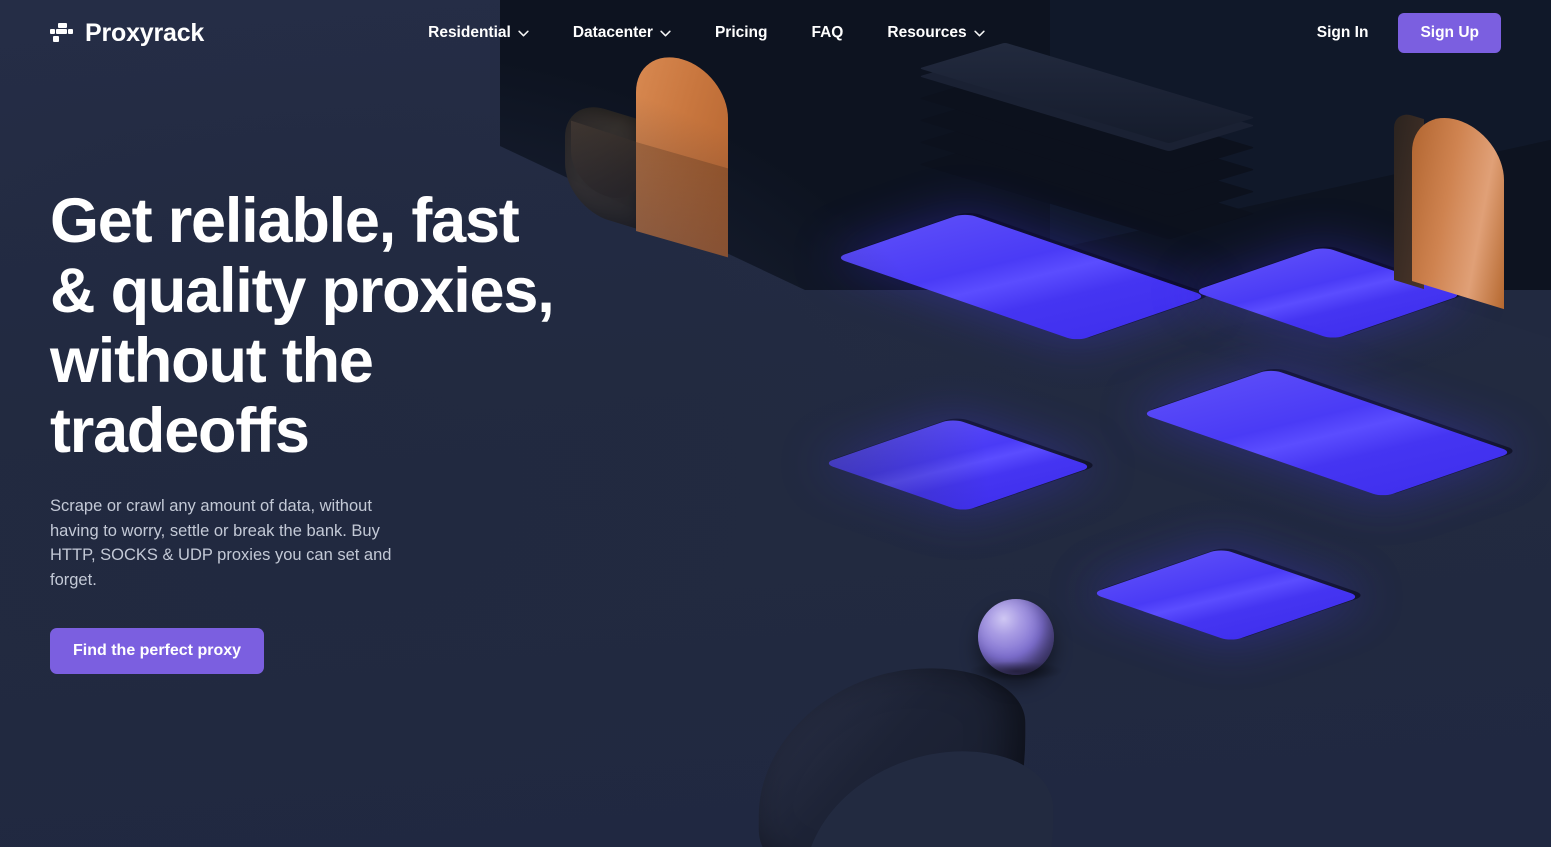  Describe the element at coordinates (61, 32) in the screenshot. I see `proxyrack-blocks-logo-icon` at that location.